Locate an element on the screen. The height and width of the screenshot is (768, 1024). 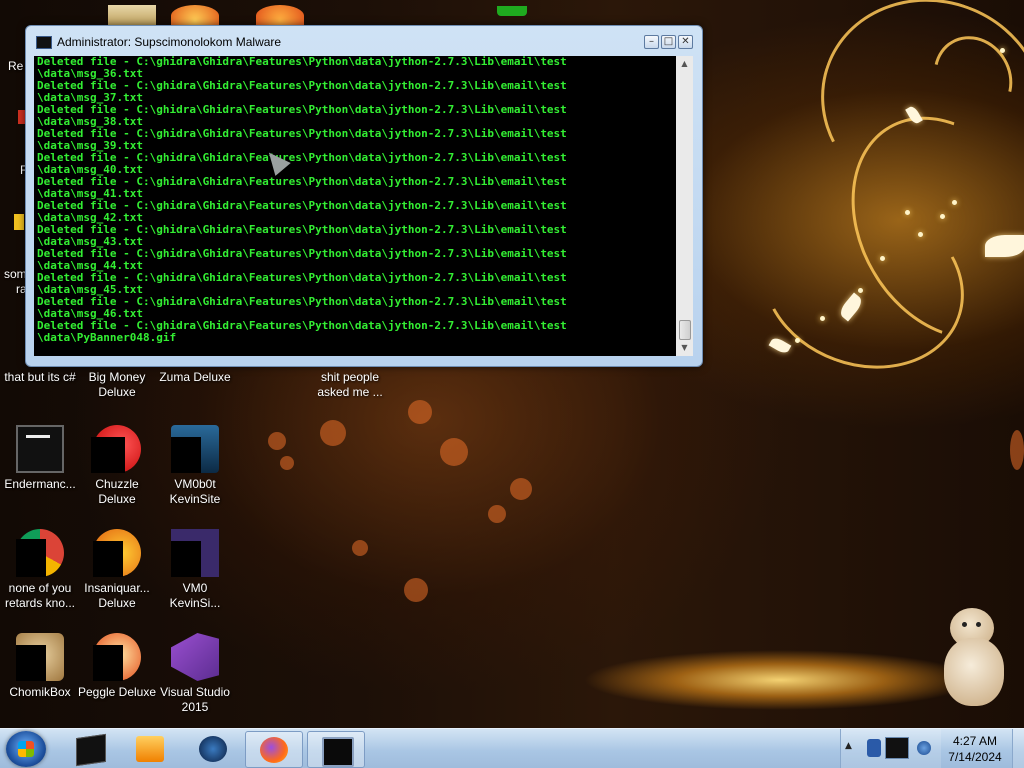
visual-studio-icon is located at coordinates (195, 657).